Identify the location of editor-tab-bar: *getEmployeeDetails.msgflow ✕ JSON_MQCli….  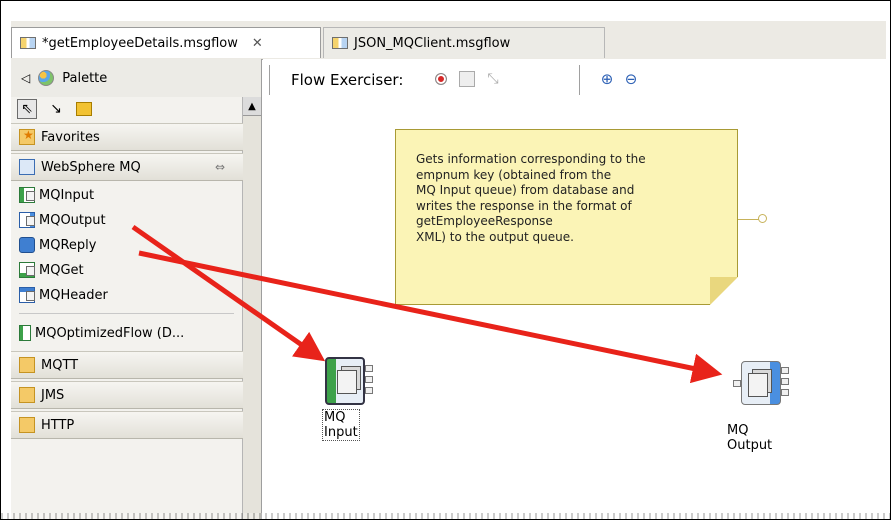
(448, 40).